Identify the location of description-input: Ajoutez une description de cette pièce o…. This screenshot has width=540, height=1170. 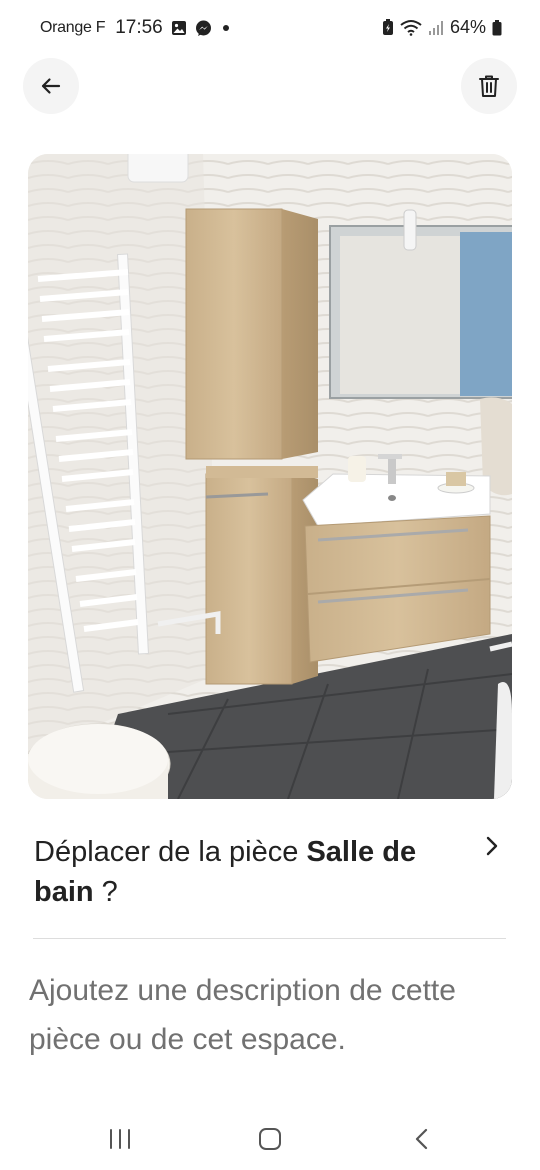
(264, 1015).